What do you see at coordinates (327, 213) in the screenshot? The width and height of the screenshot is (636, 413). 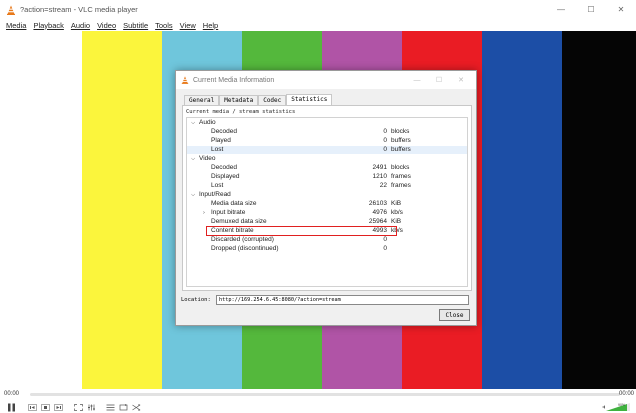 I see `tree-row-input-bitrate: › Input bitrate 4976 kb/s` at bounding box center [327, 213].